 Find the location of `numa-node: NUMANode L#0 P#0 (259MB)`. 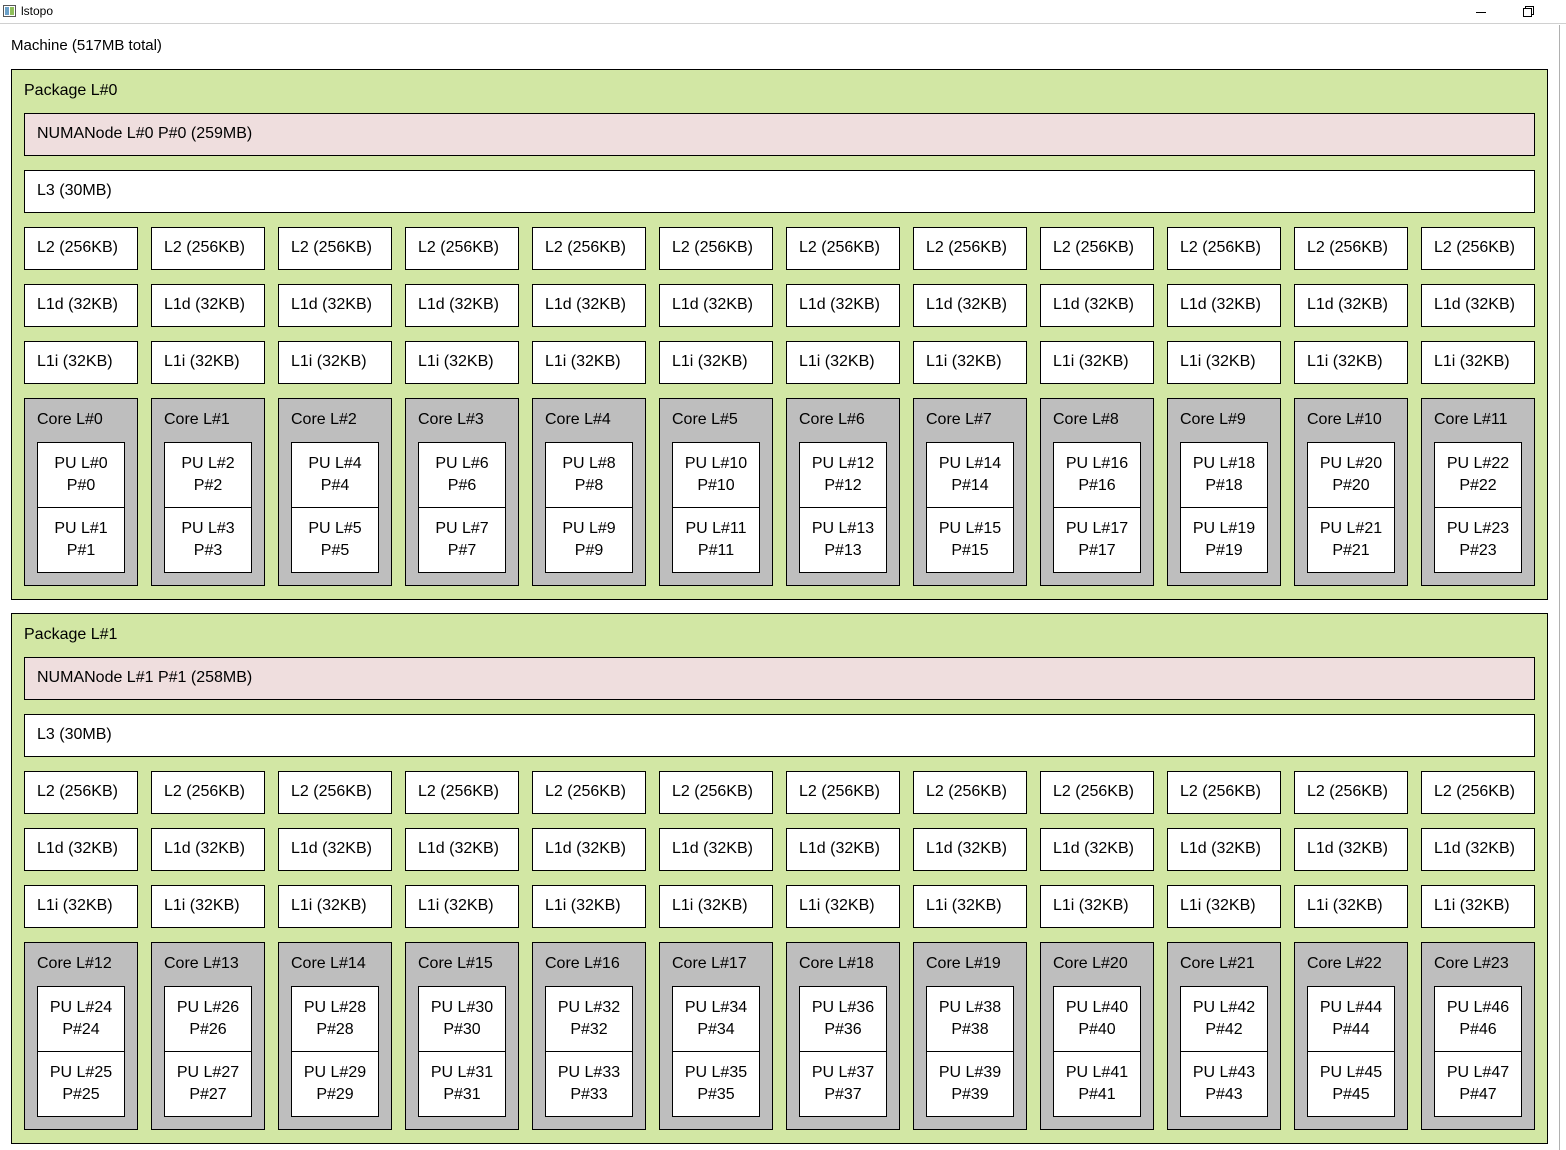

numa-node: NUMANode L#0 P#0 (259MB) is located at coordinates (779, 134).